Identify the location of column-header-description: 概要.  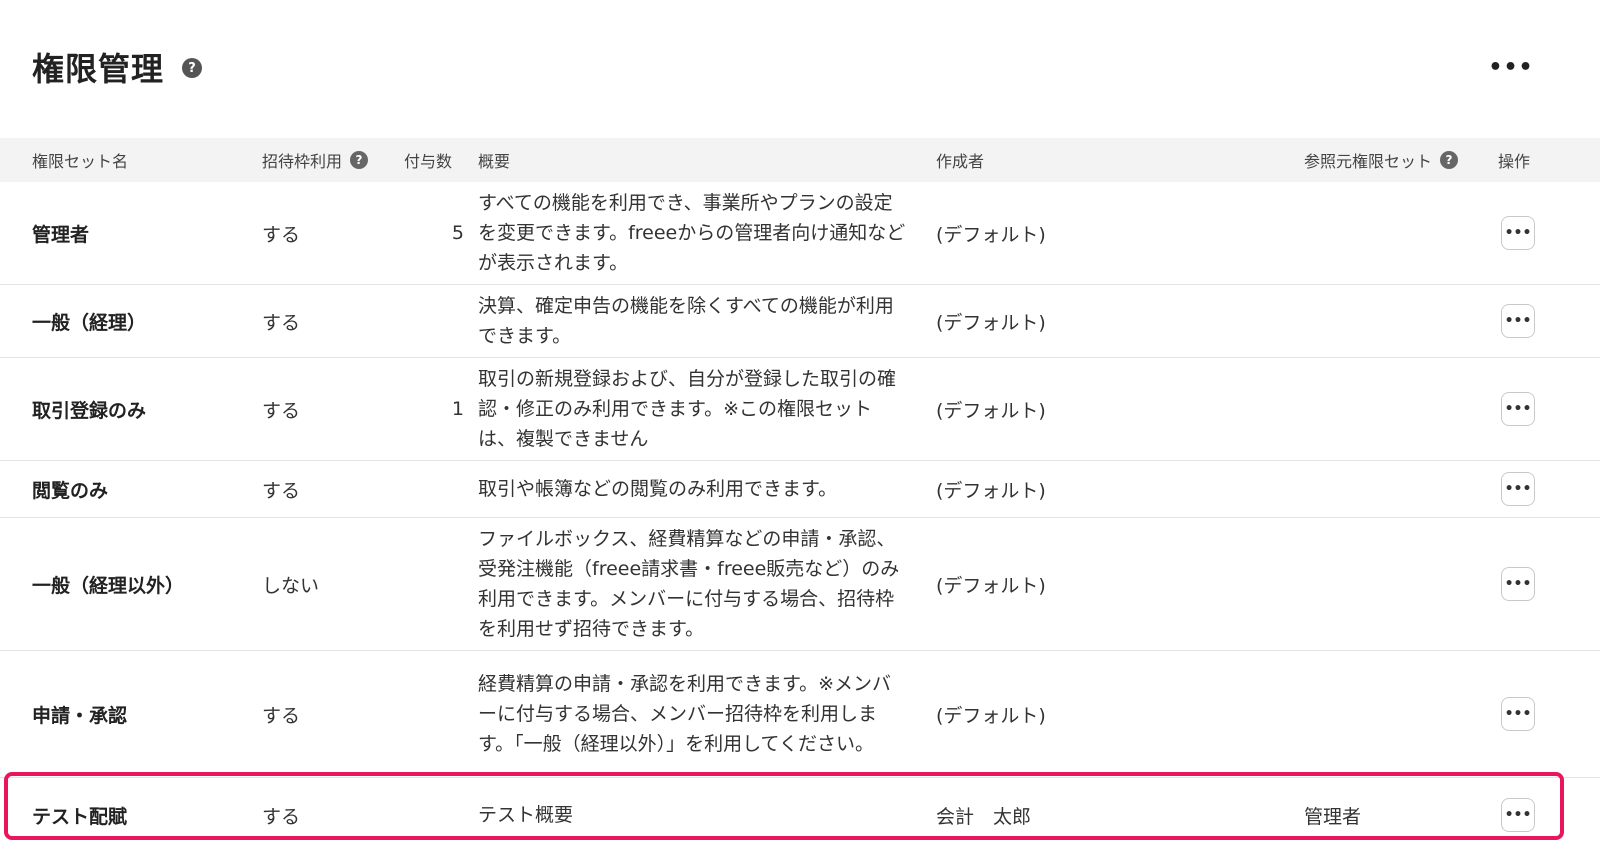
(494, 161).